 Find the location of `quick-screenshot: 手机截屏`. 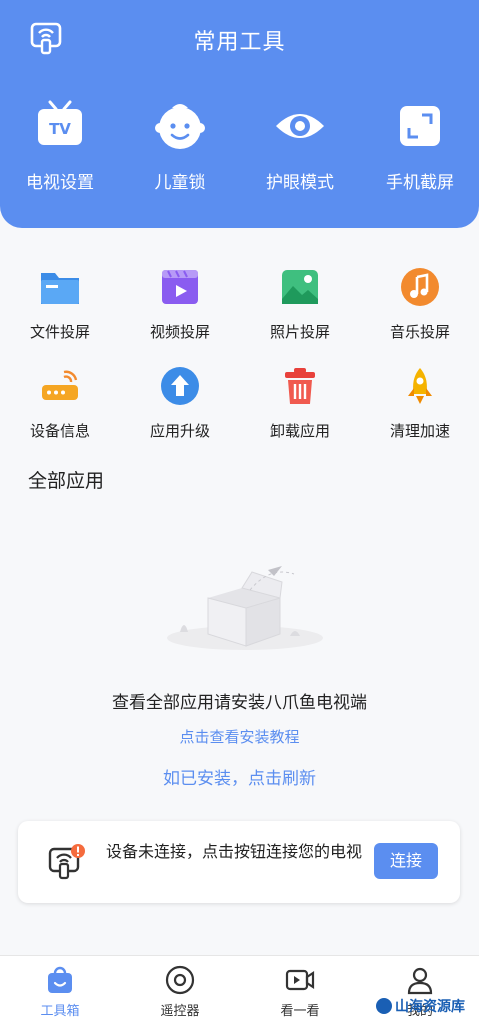

quick-screenshot: 手机截屏 is located at coordinates (419, 145).